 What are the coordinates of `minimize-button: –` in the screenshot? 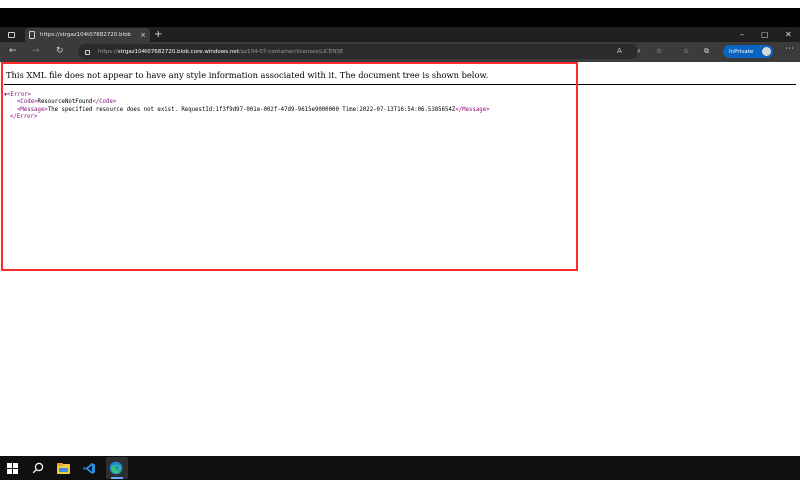 It's located at (742, 34).